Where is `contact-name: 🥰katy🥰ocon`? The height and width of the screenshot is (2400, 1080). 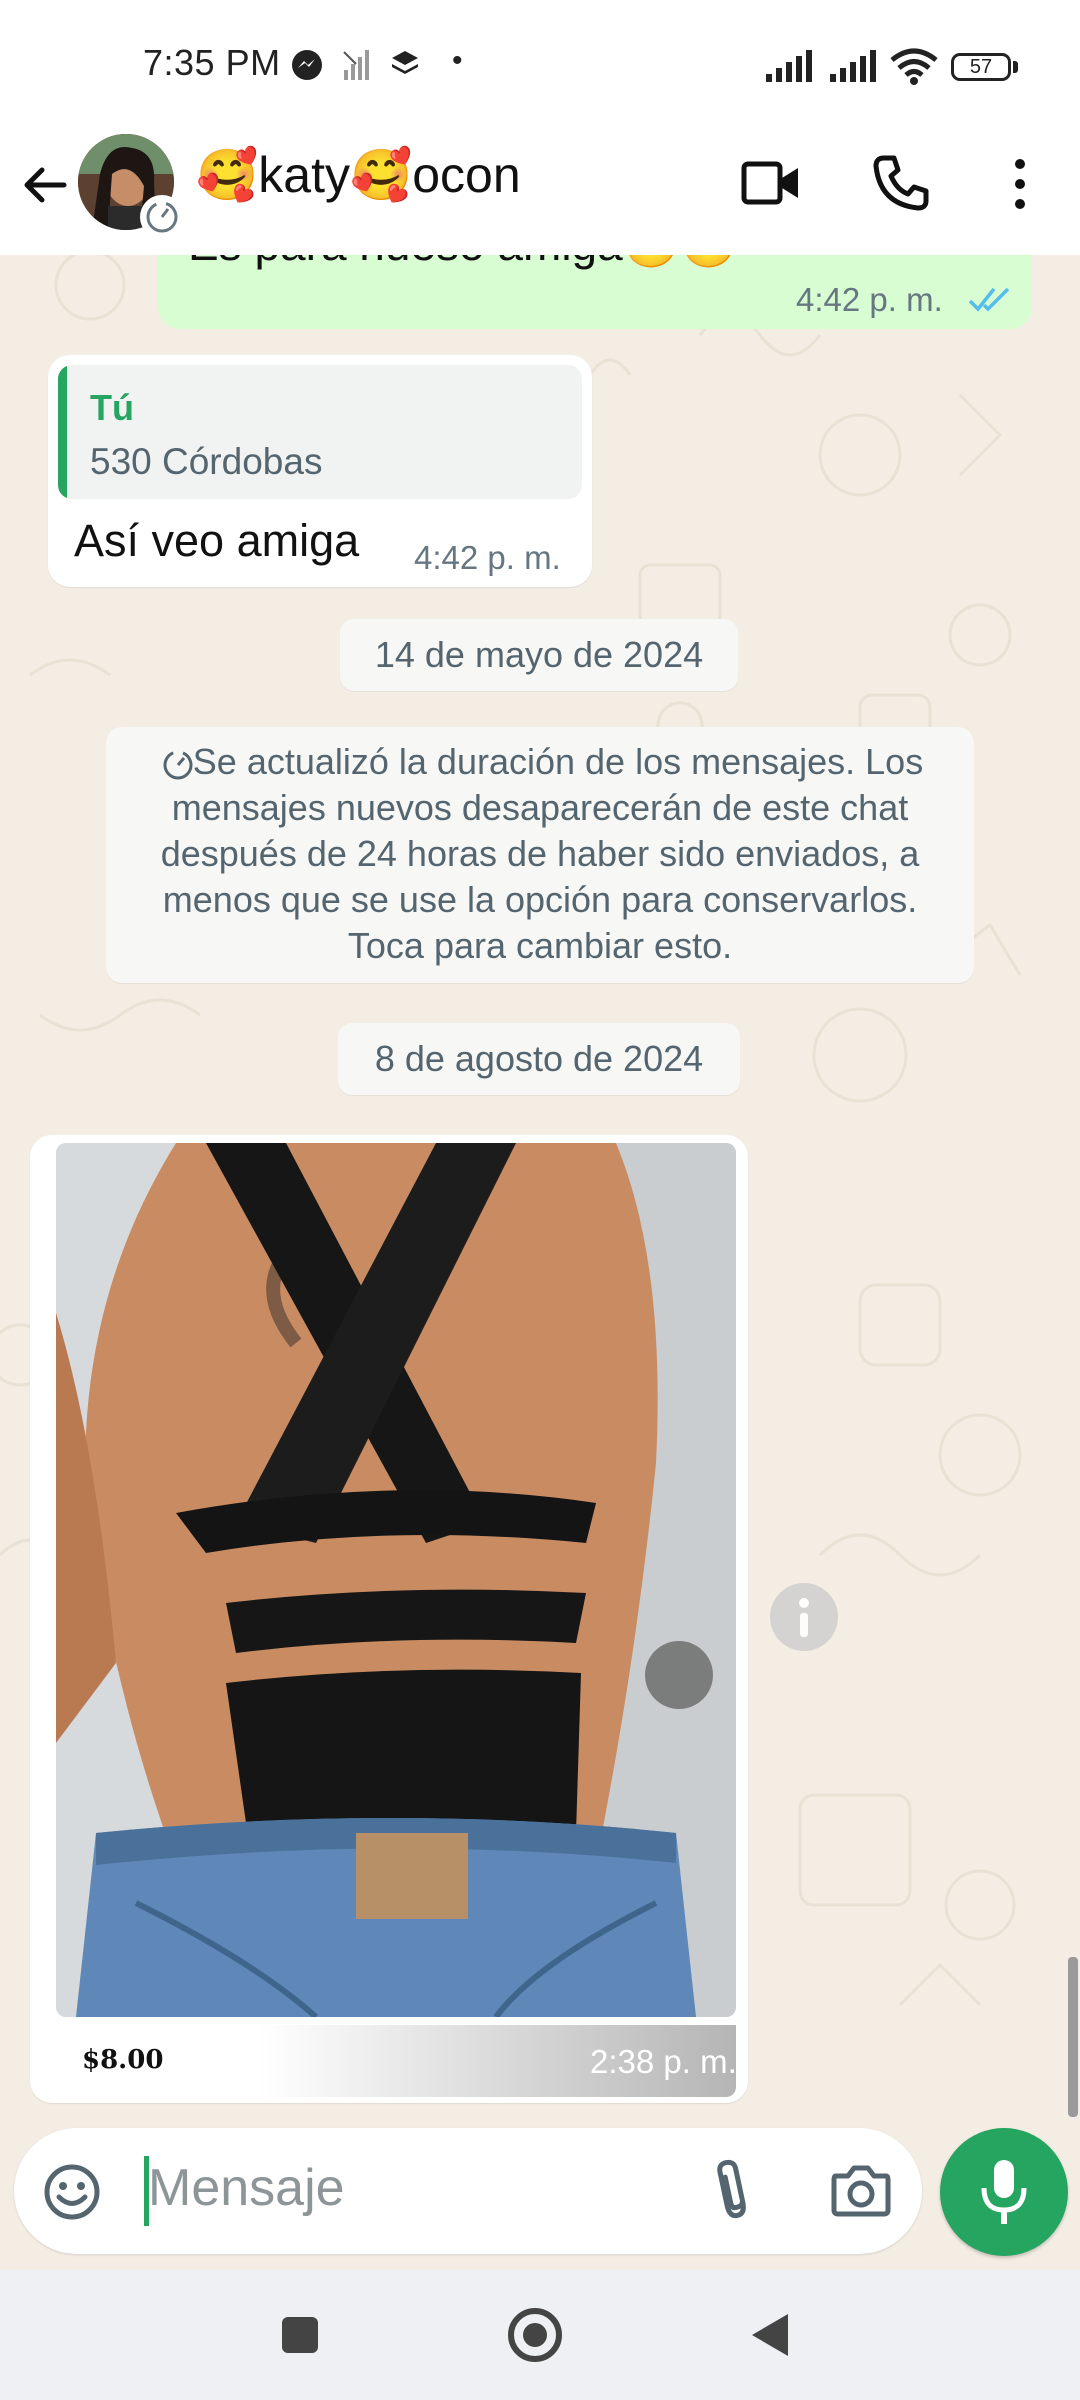
contact-name: 🥰katy🥰ocon is located at coordinates (358, 175).